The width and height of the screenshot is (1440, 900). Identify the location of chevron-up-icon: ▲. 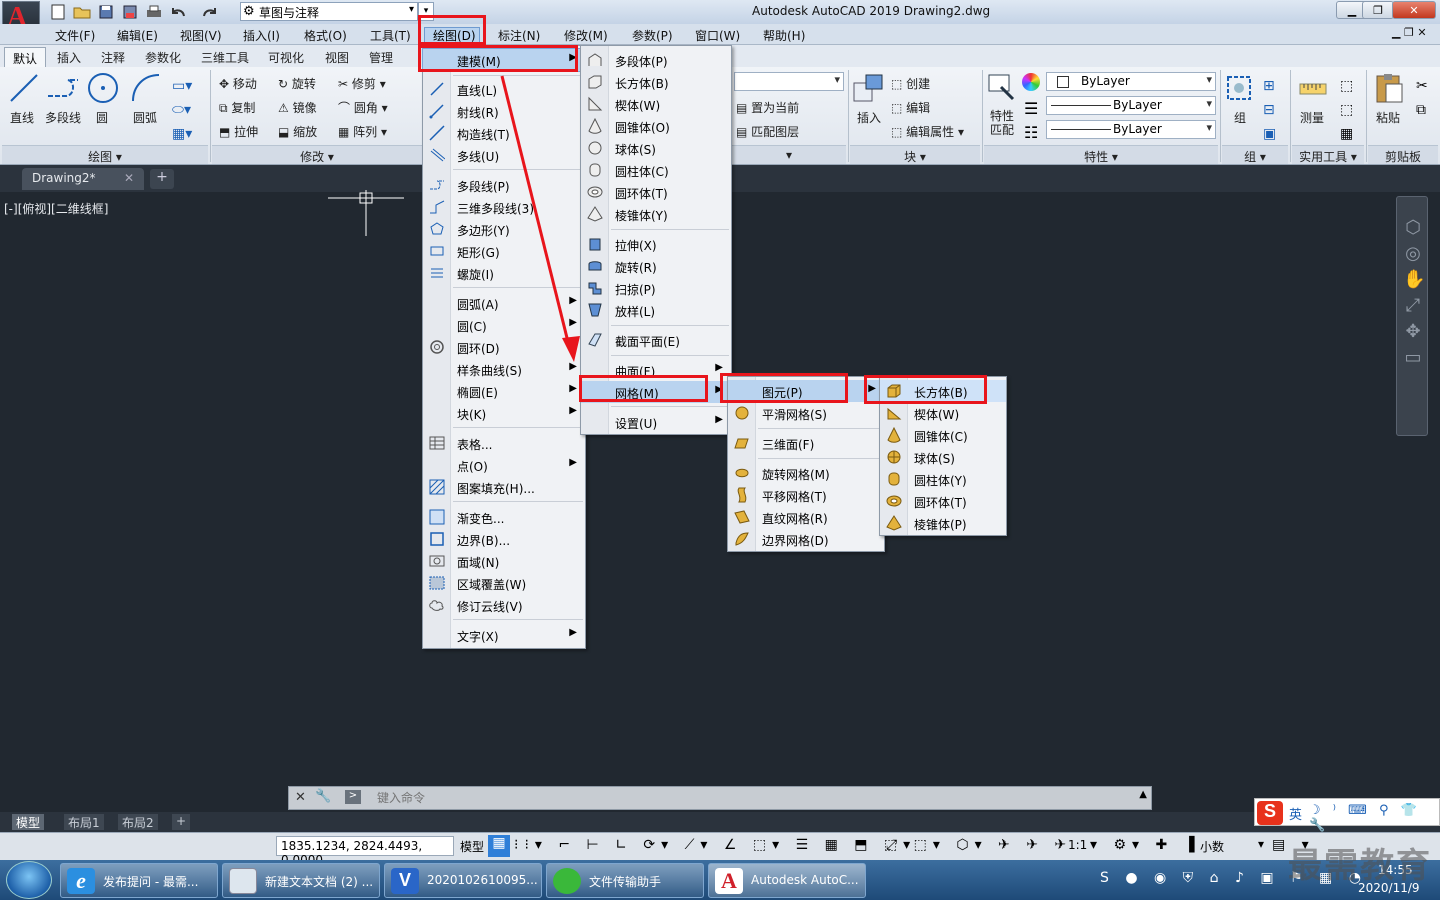
(1143, 794).